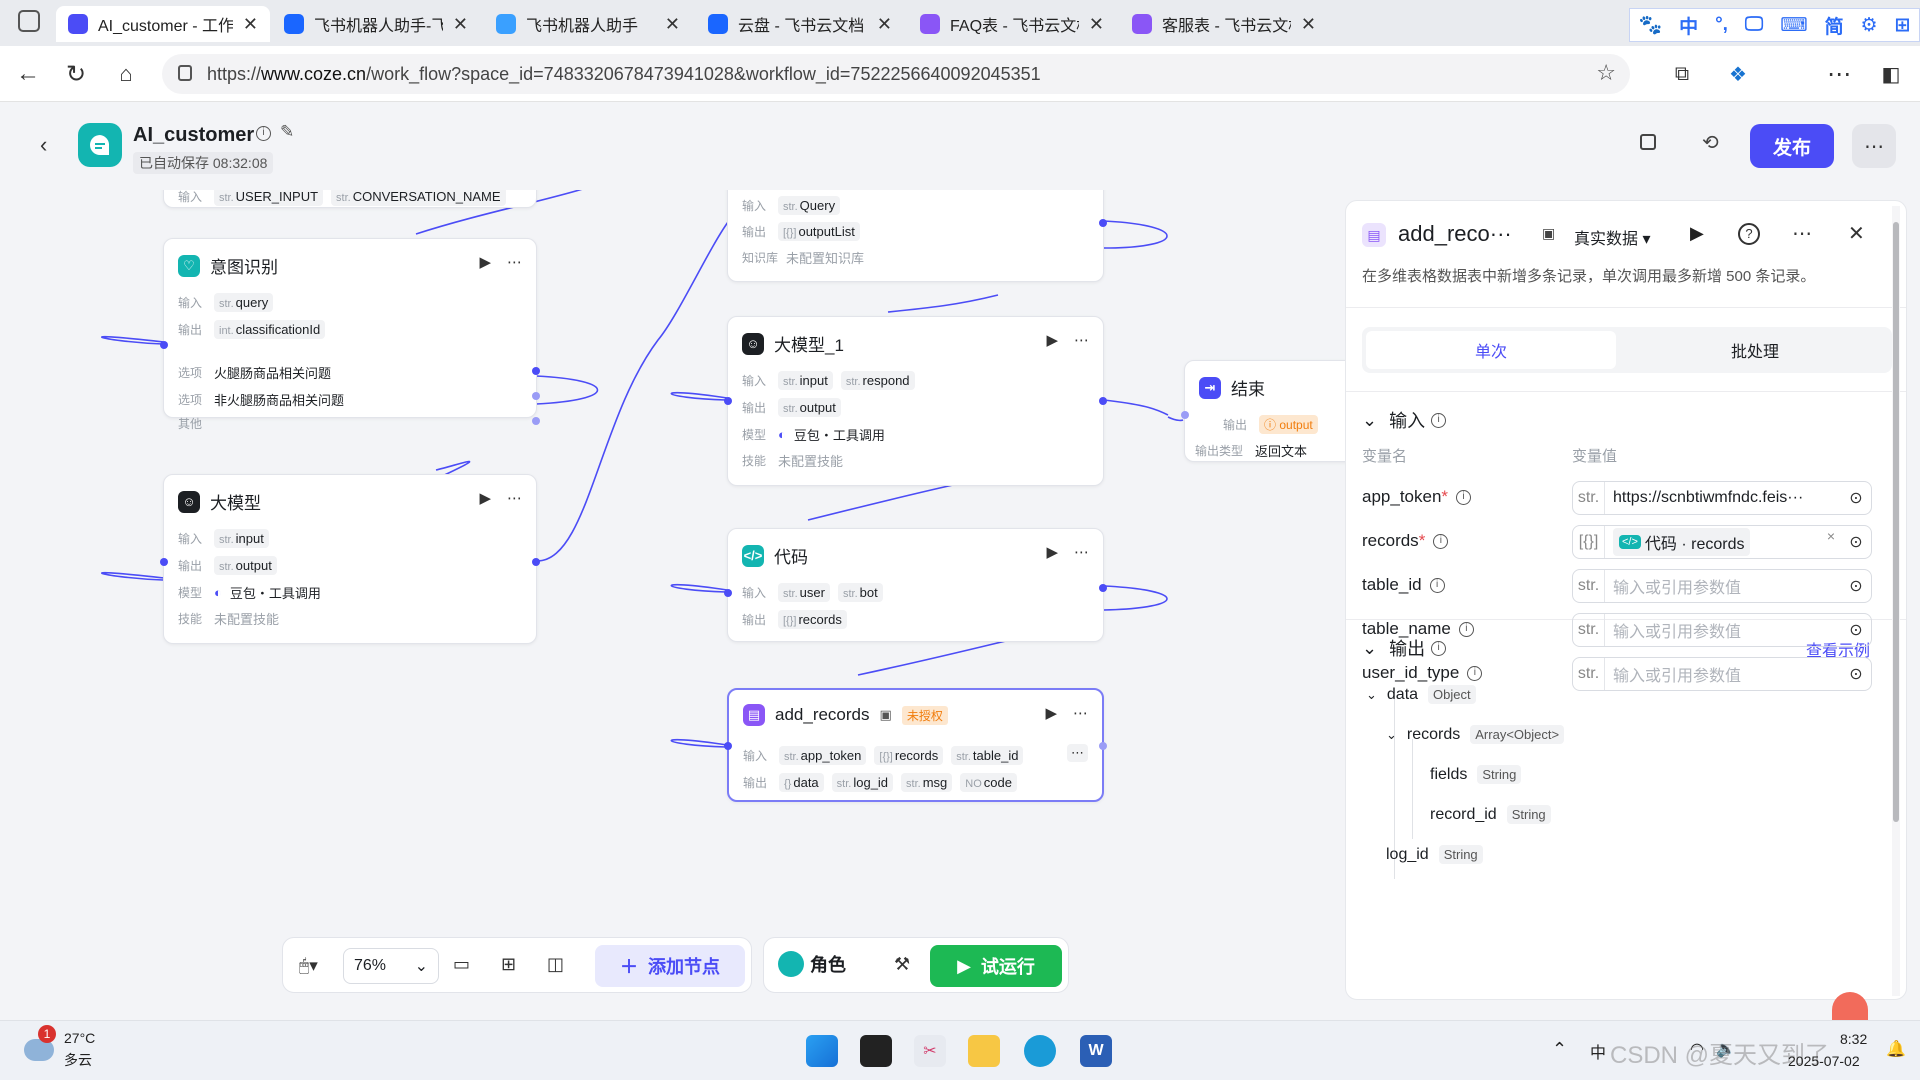 This screenshot has width=1920, height=1080. I want to click on role-button: 角色, so click(812, 964).